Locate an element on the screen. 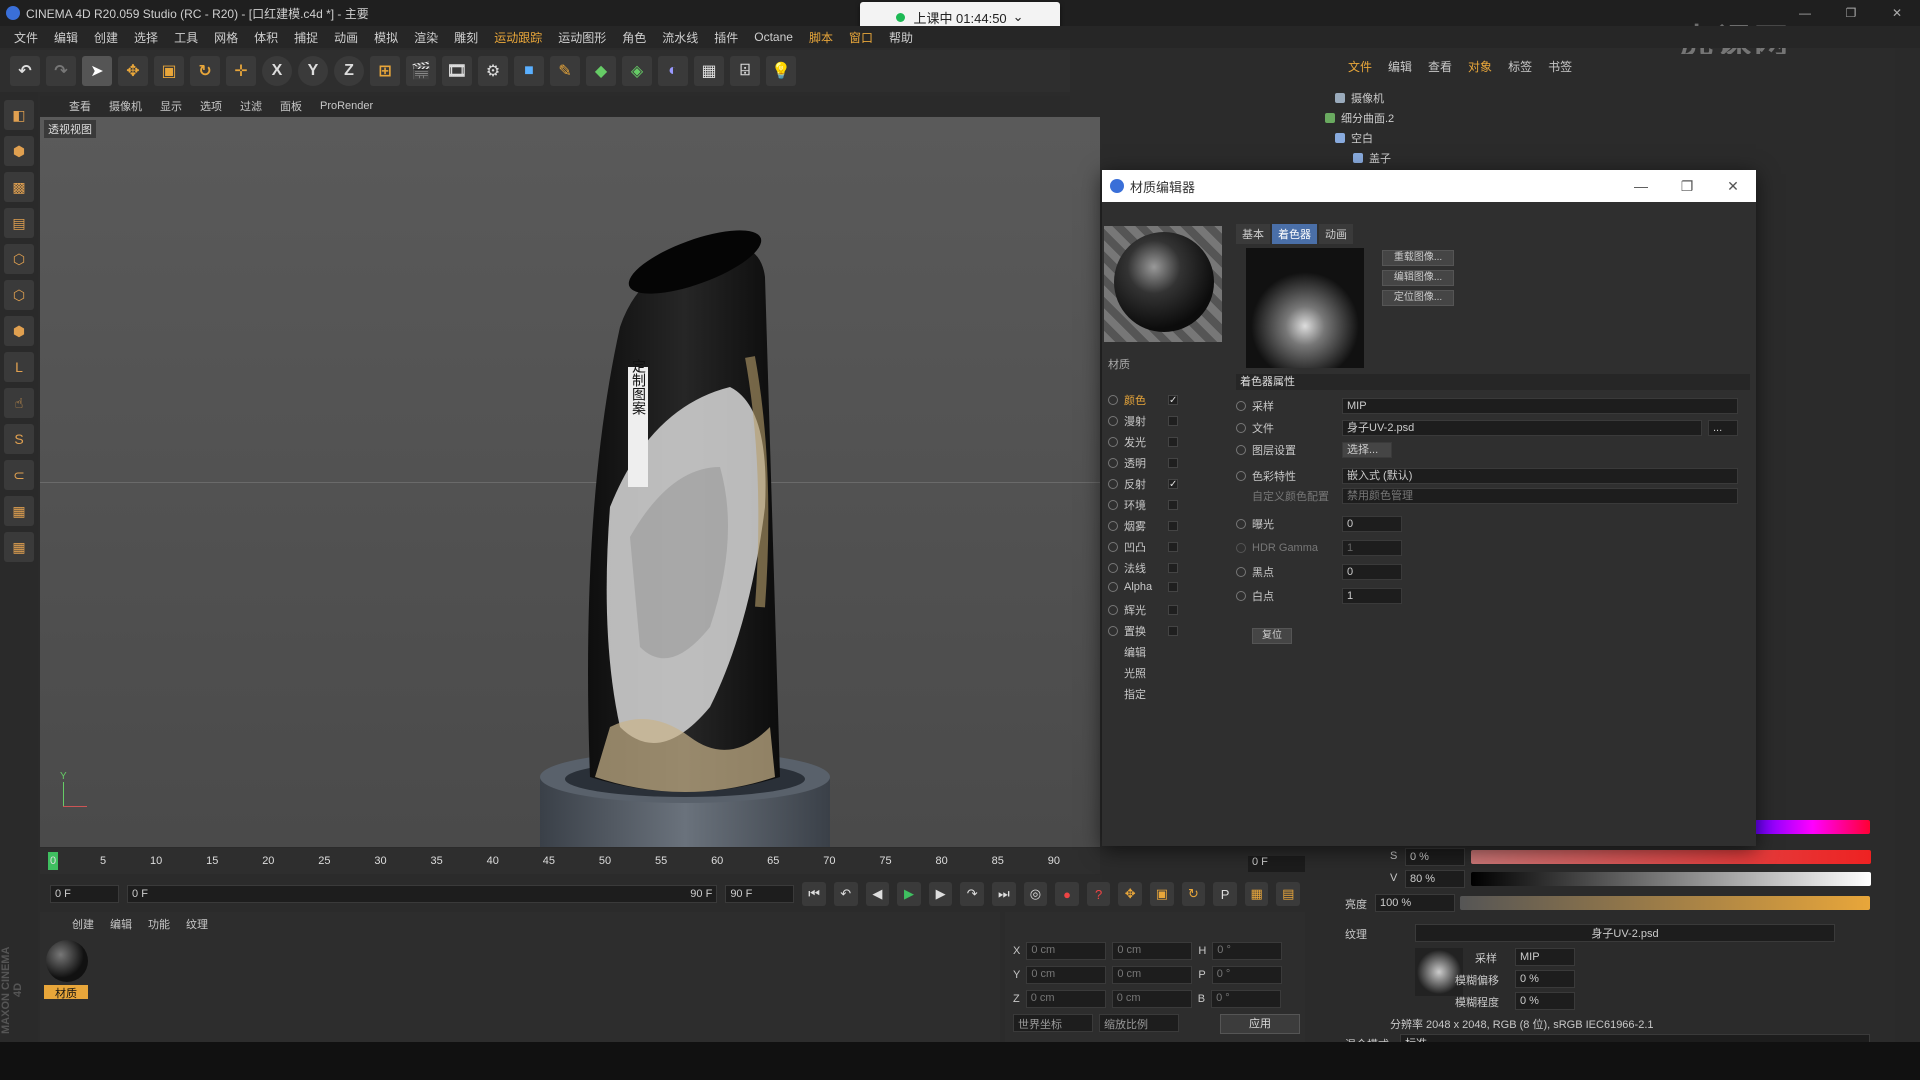 This screenshot has height=1080, width=1920. axis-mode-icon: L is located at coordinates (19, 367).